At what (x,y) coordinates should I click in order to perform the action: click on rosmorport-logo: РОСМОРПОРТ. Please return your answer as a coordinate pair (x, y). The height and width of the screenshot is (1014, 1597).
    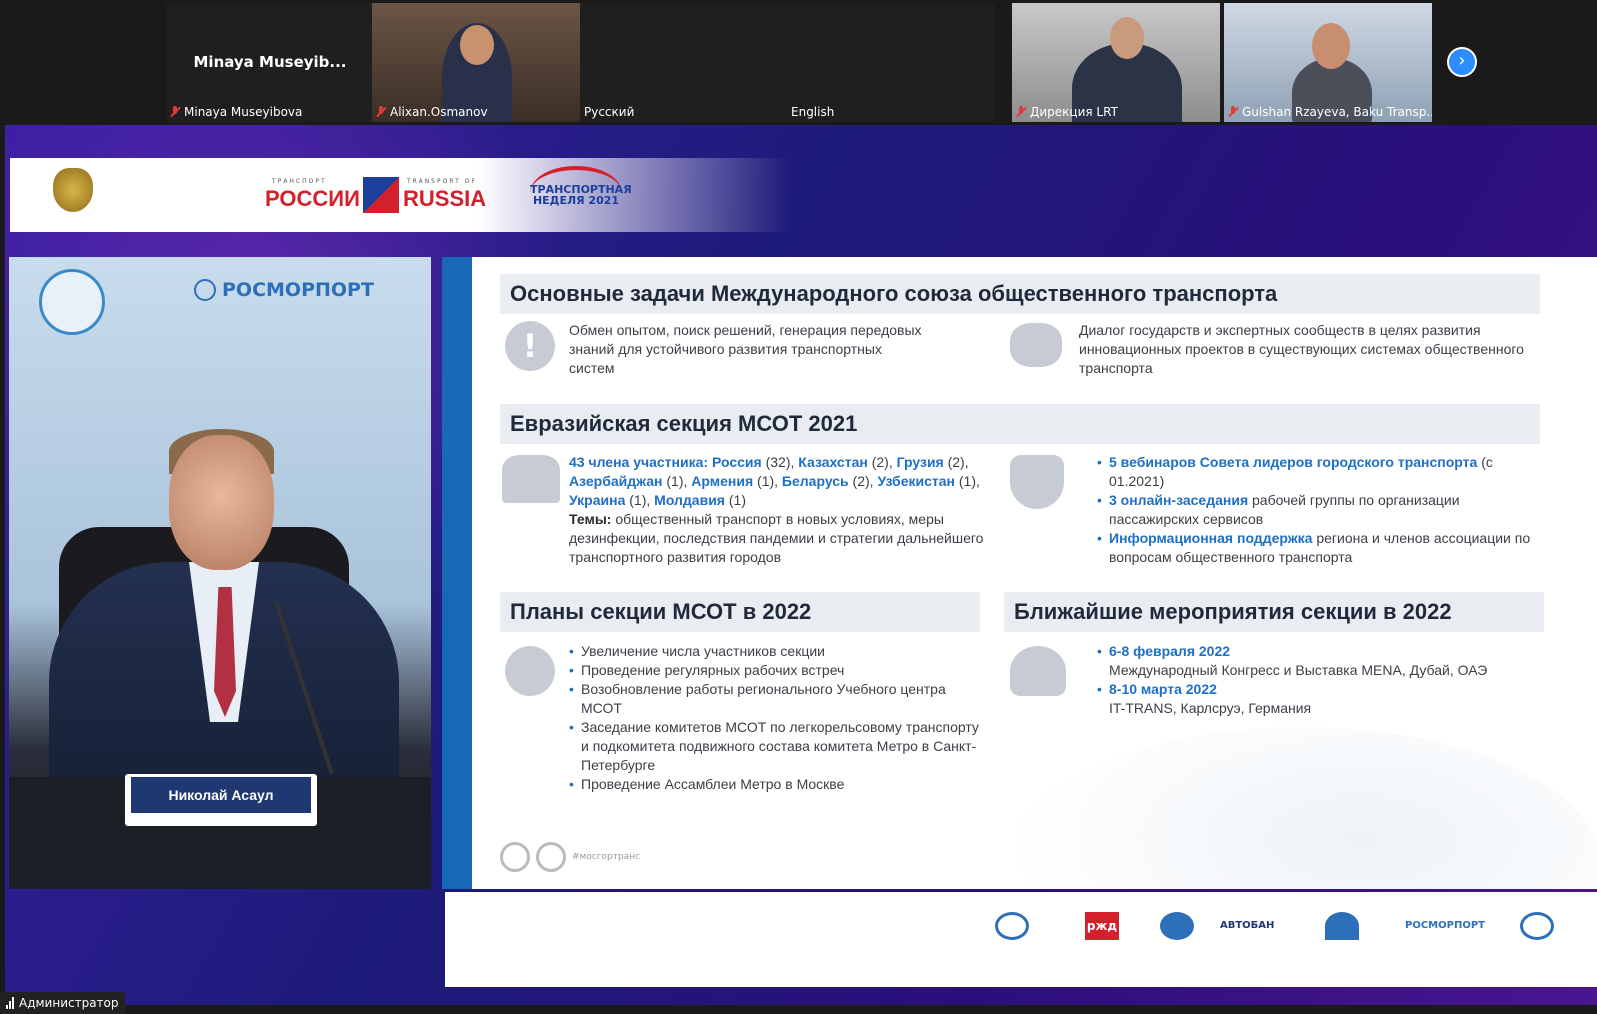
    Looking at the image, I should click on (284, 290).